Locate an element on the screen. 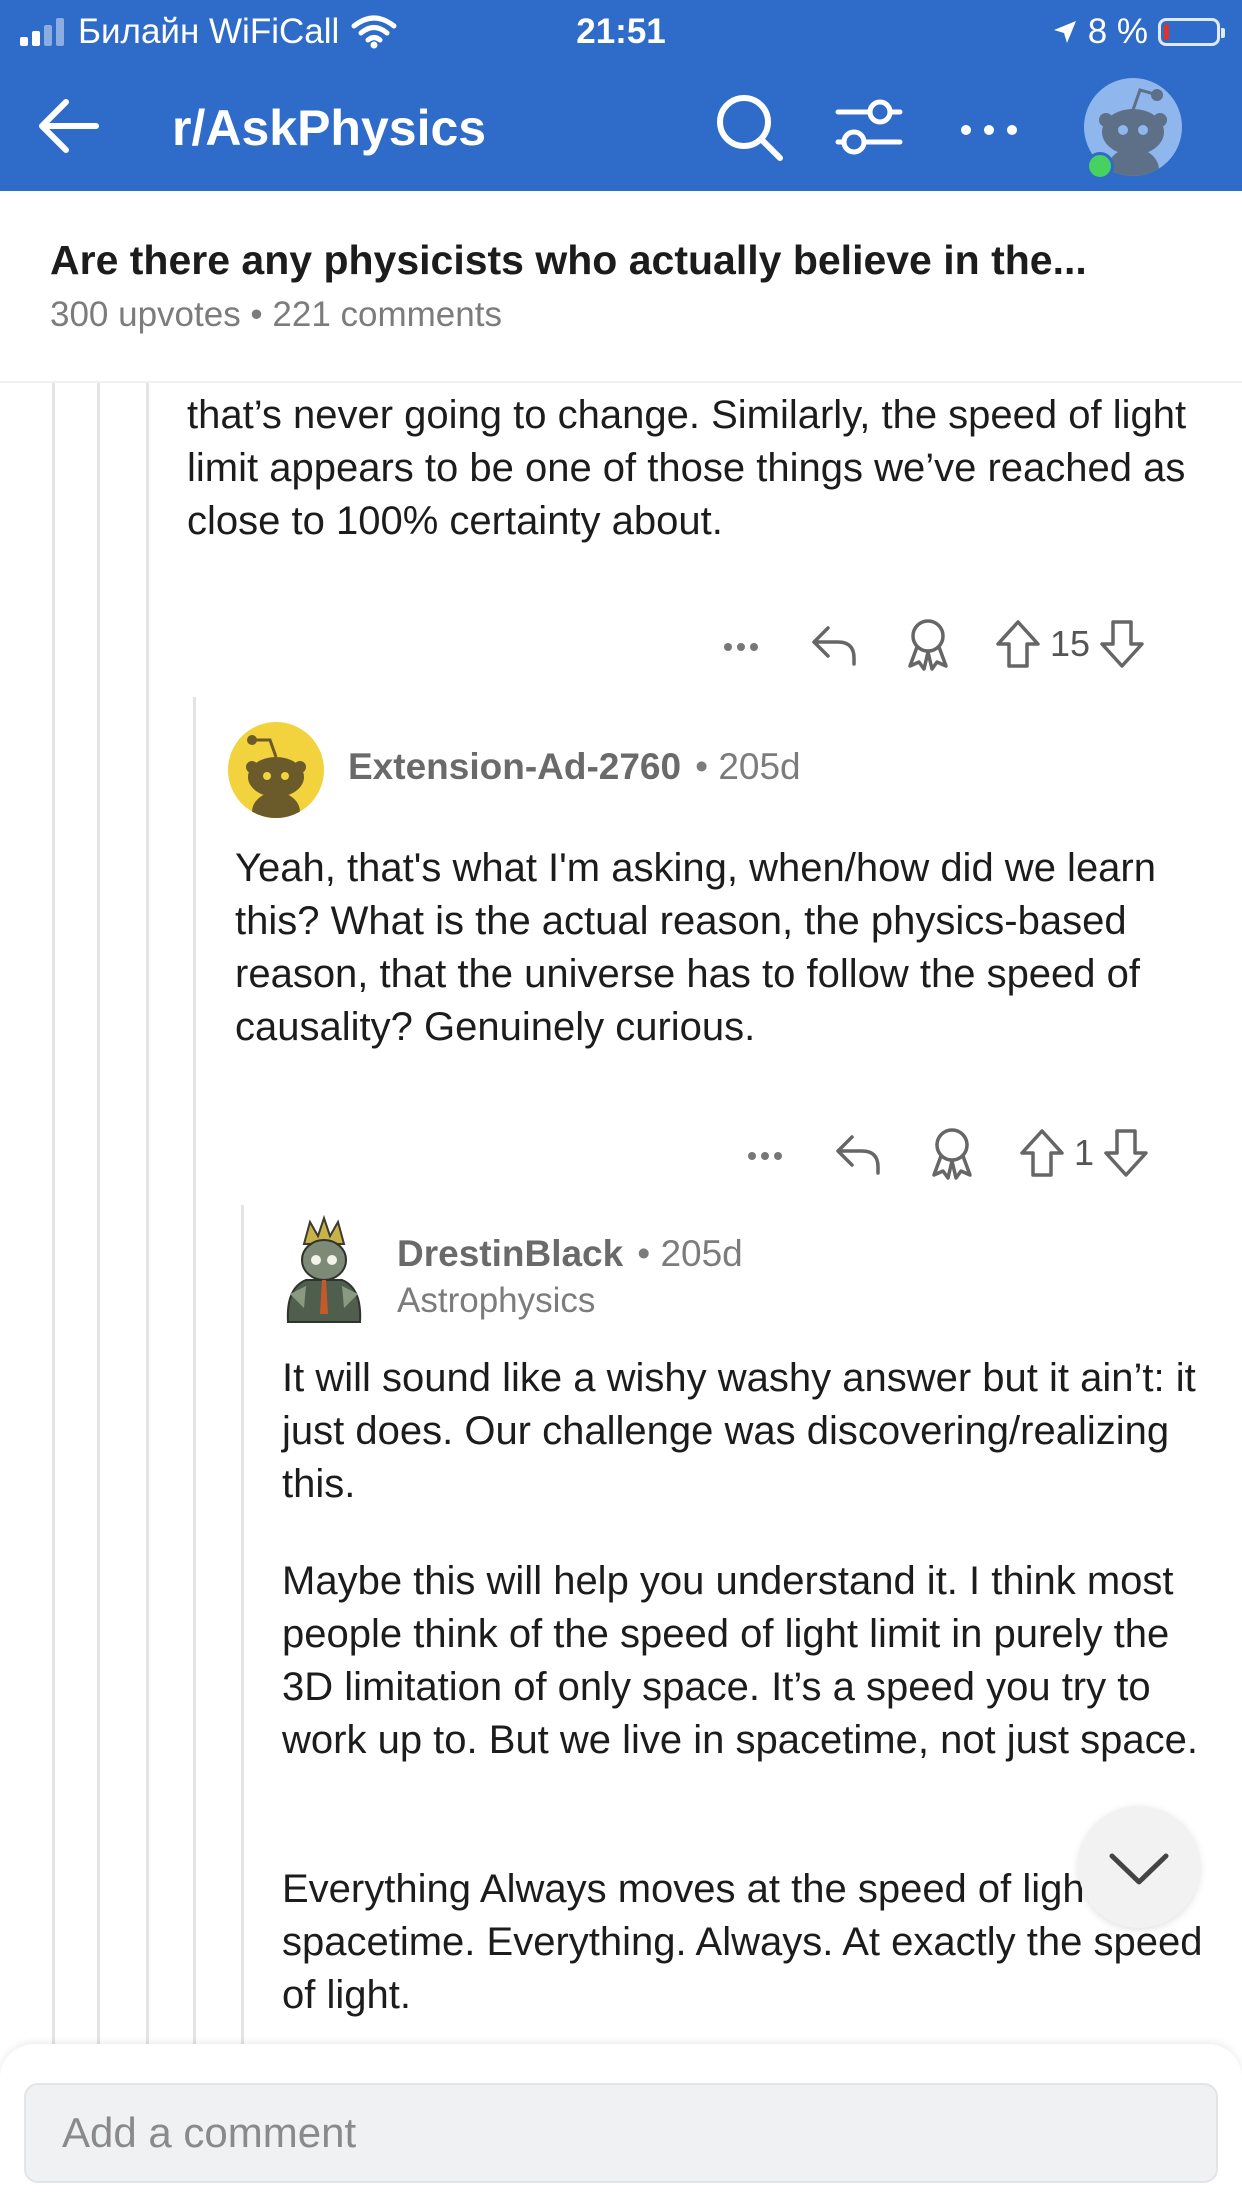  search-icon is located at coordinates (749, 127).